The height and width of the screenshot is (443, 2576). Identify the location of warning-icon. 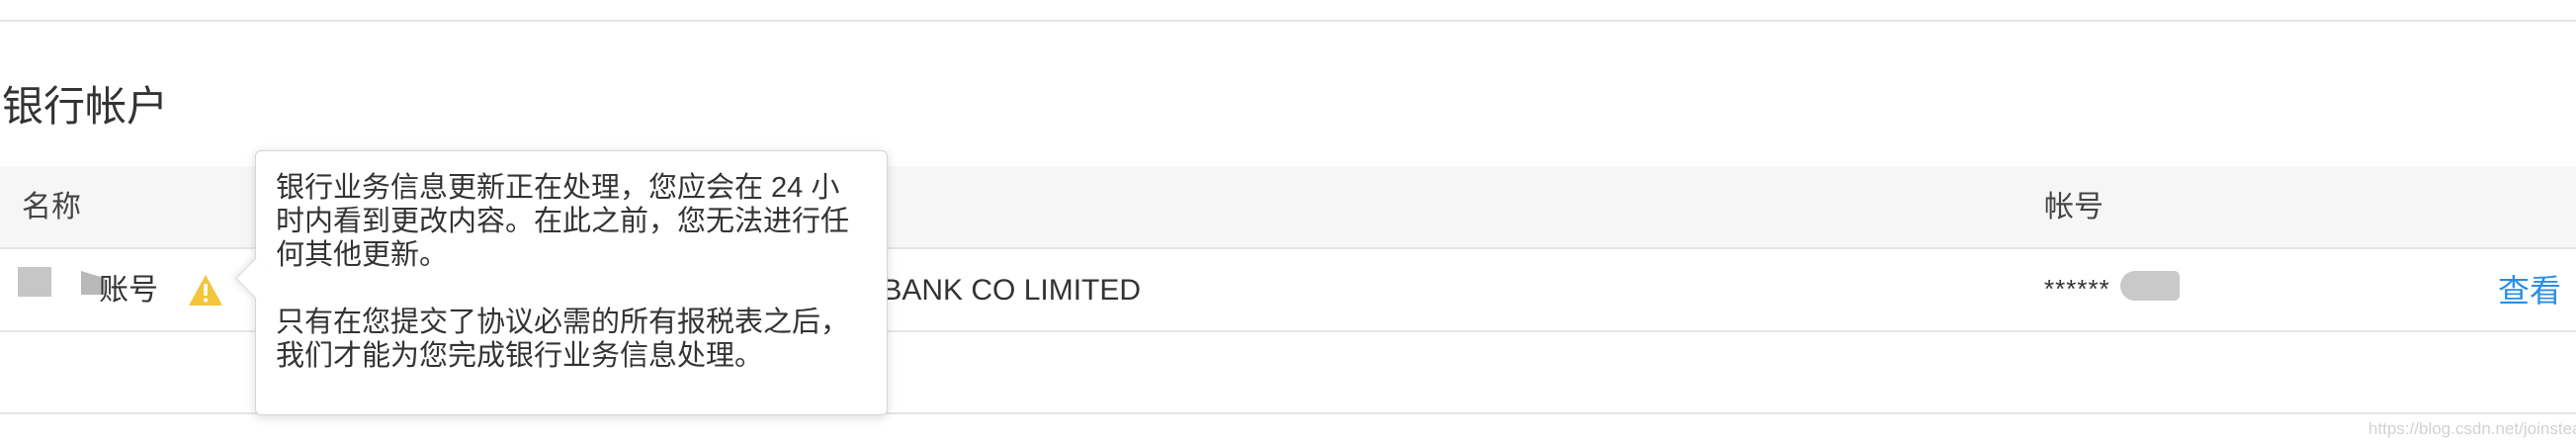
(205, 290).